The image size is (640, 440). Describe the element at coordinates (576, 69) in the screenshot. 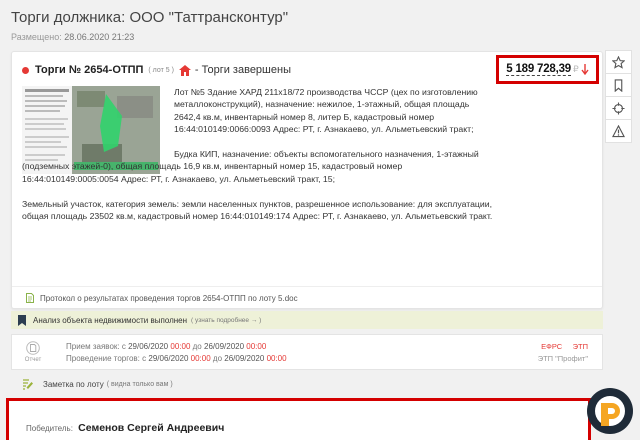

I see `currency: ₽` at that location.